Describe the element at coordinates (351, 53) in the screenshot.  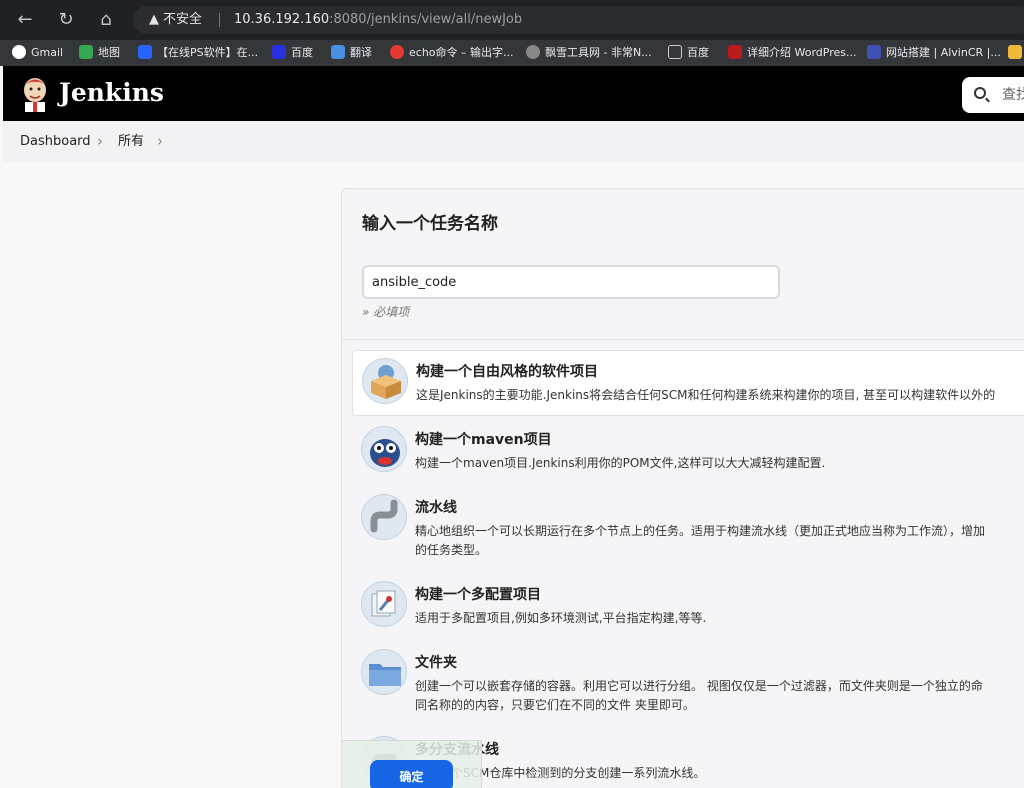
I see `bookmark-translate: 翻译` at that location.